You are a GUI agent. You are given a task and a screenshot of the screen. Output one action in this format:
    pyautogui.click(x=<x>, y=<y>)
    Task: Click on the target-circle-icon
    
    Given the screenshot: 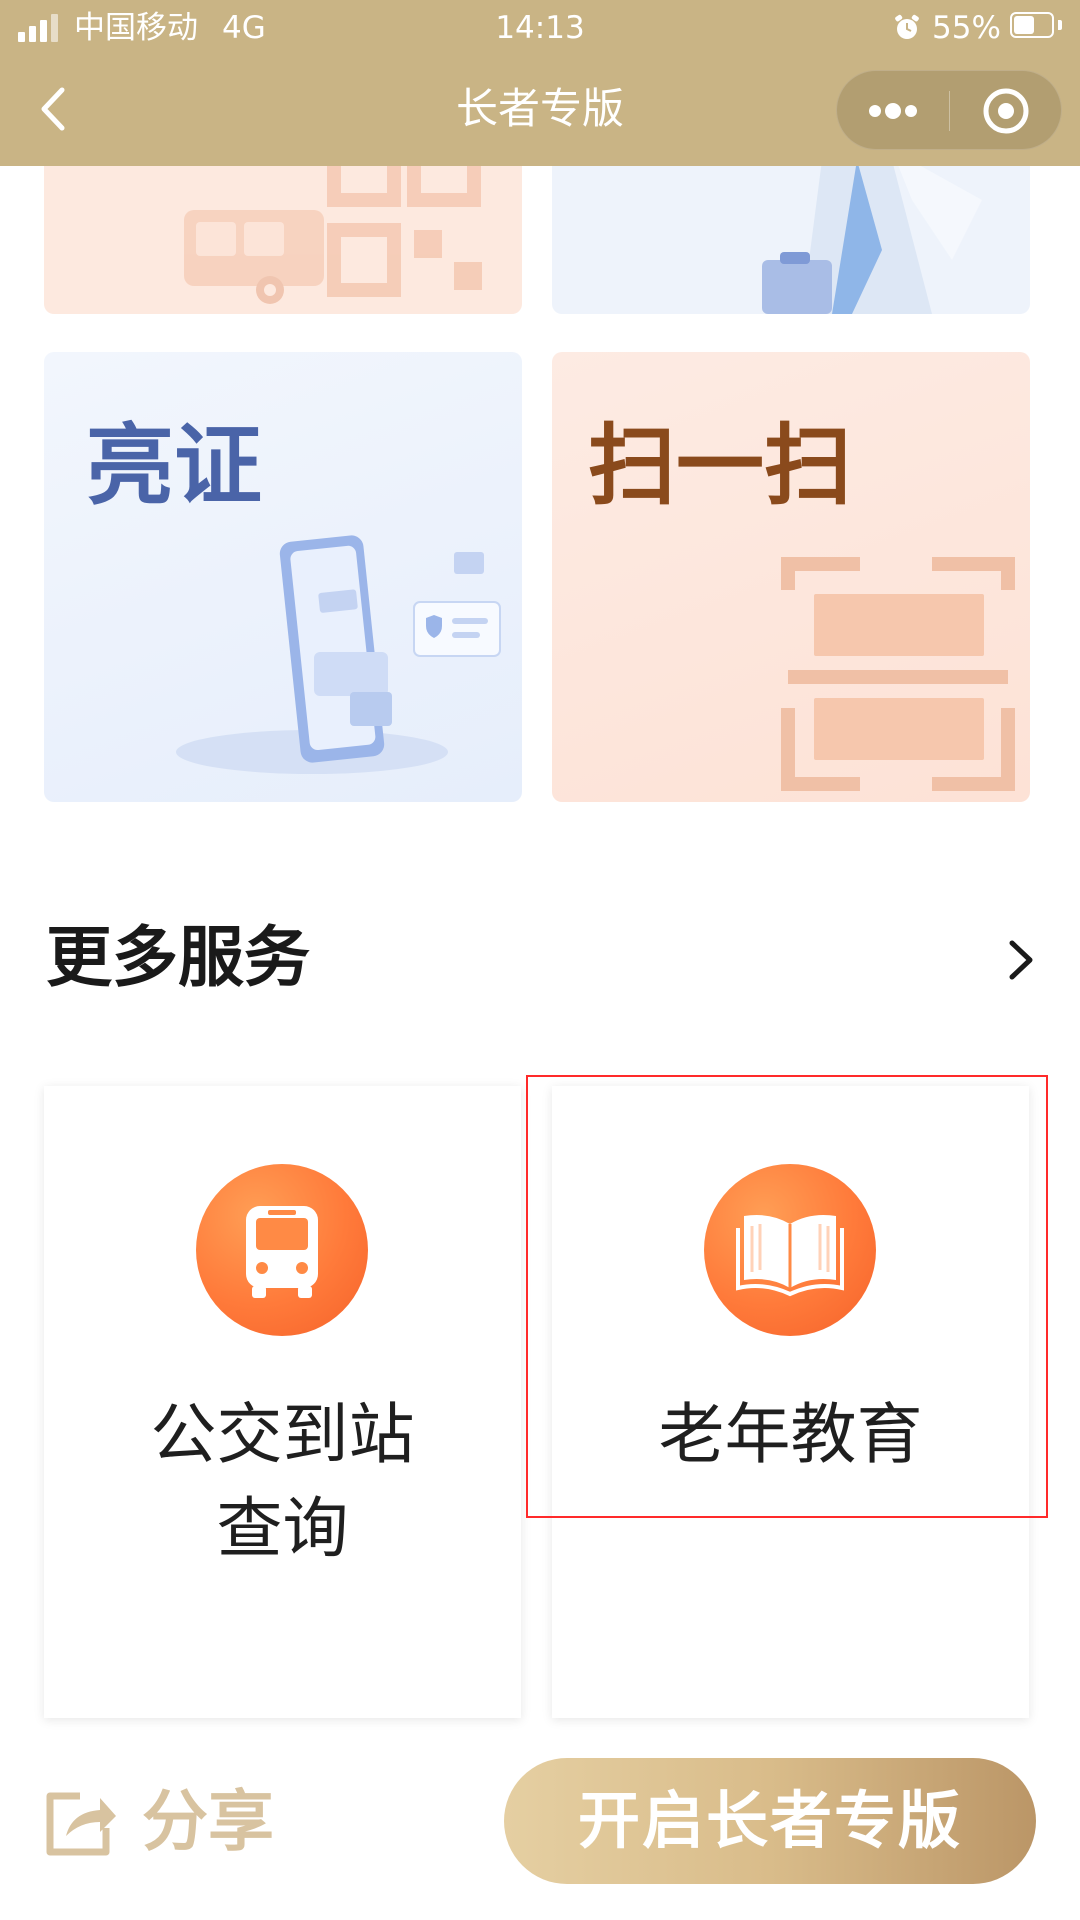 What is the action you would take?
    pyautogui.click(x=1006, y=111)
    